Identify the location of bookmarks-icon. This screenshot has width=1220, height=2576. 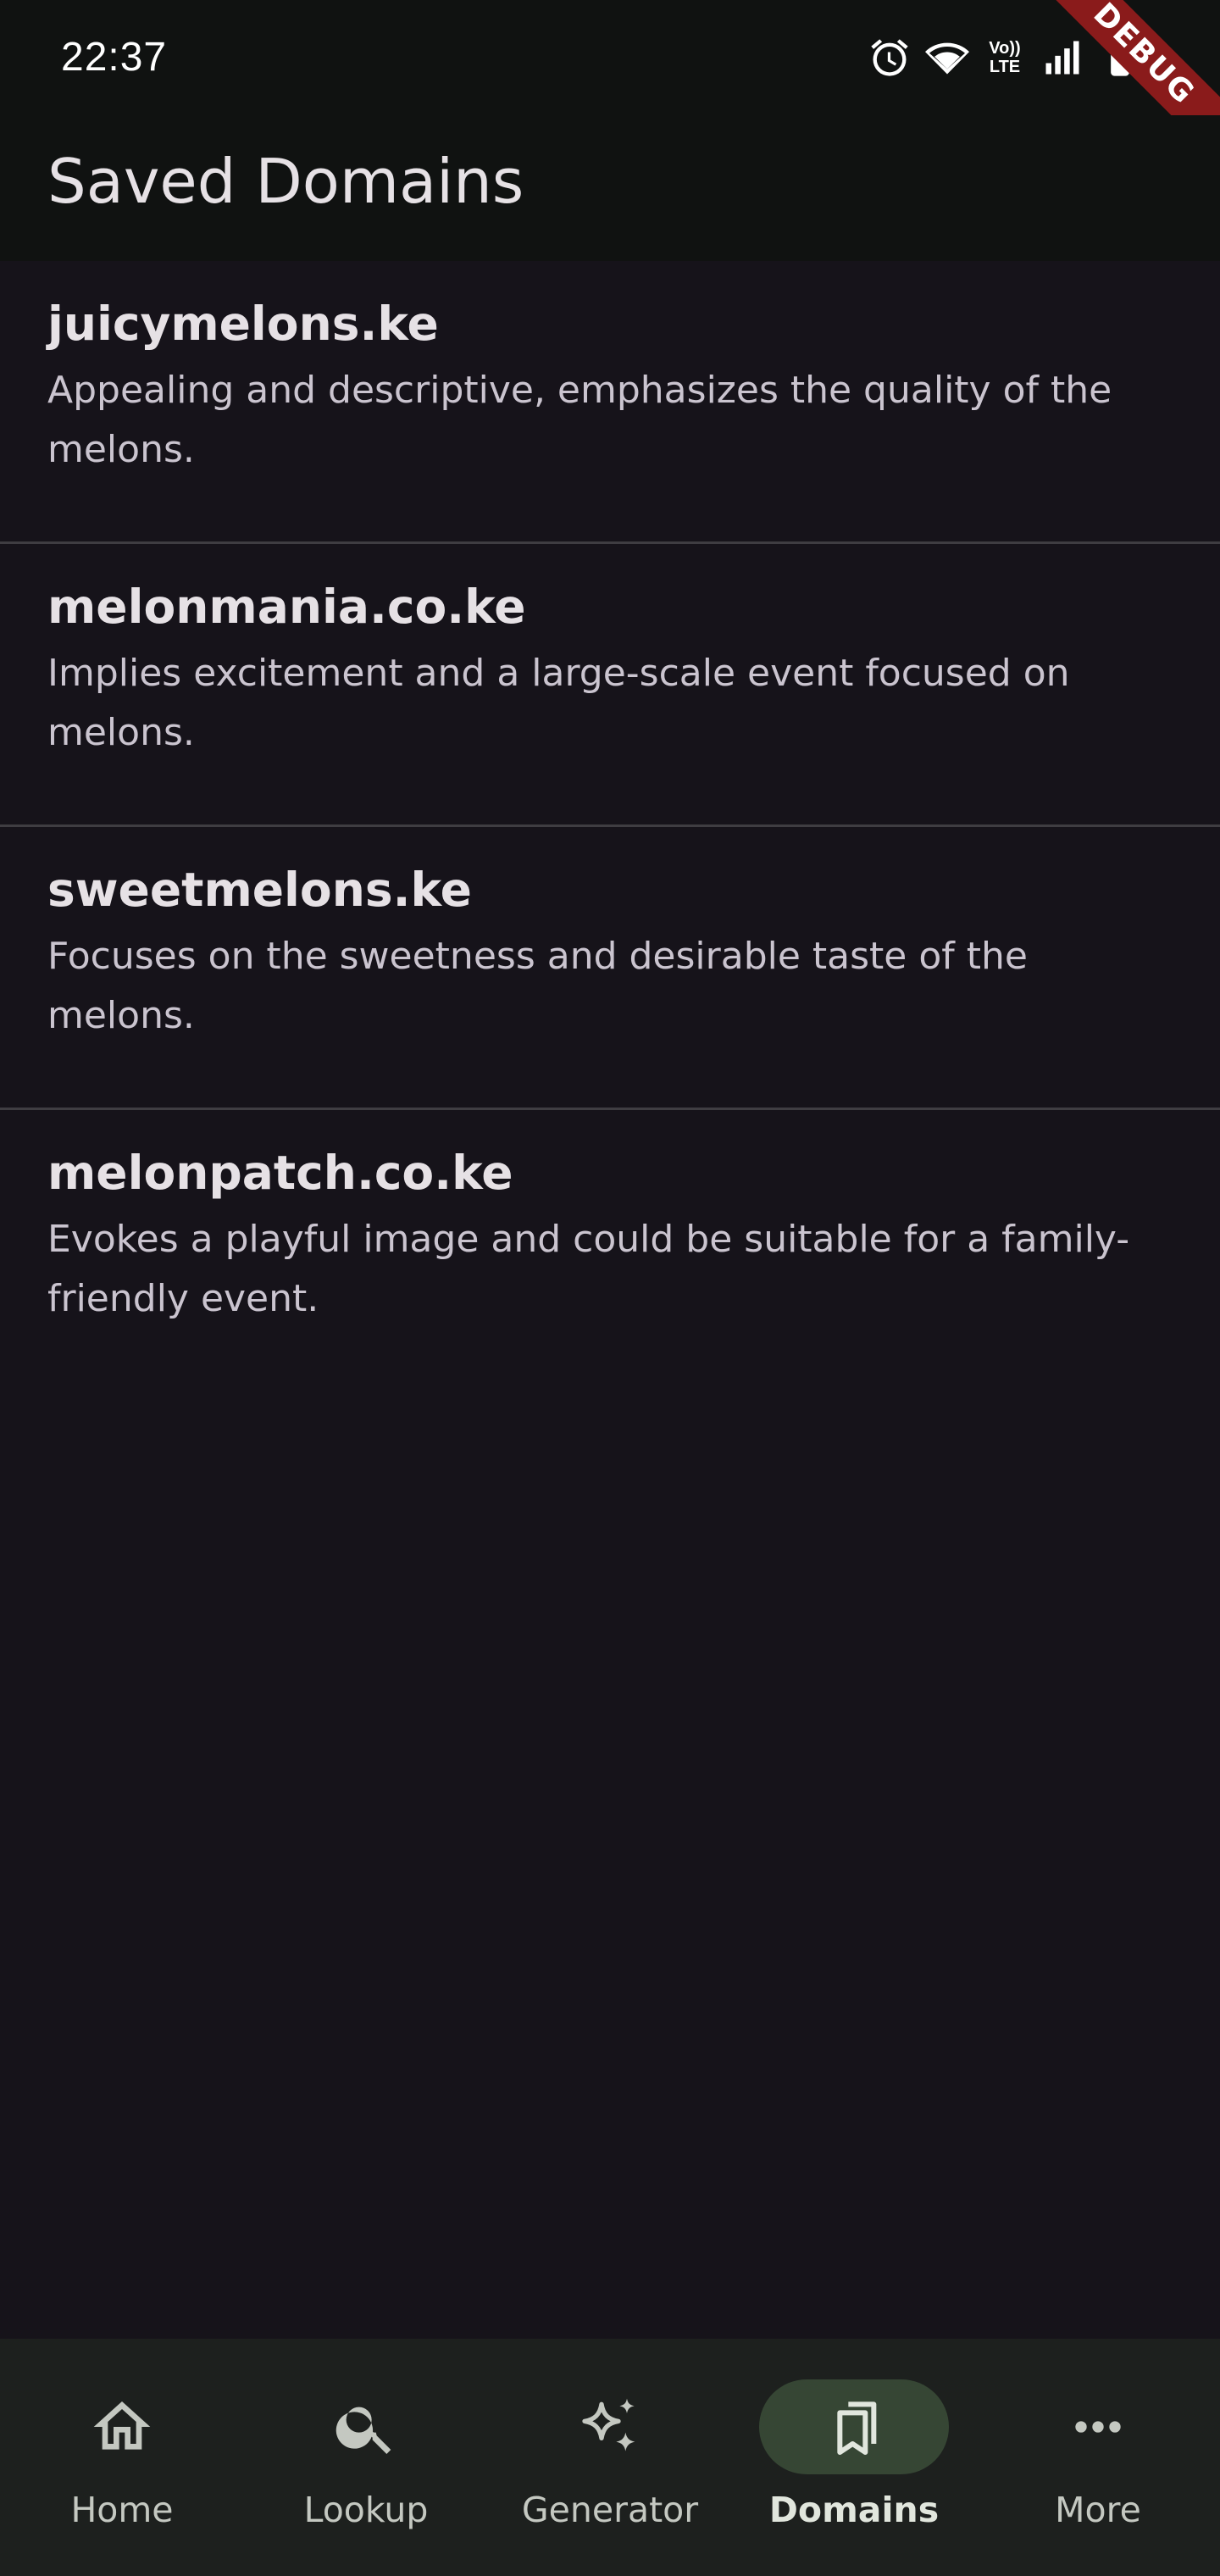
(857, 2428).